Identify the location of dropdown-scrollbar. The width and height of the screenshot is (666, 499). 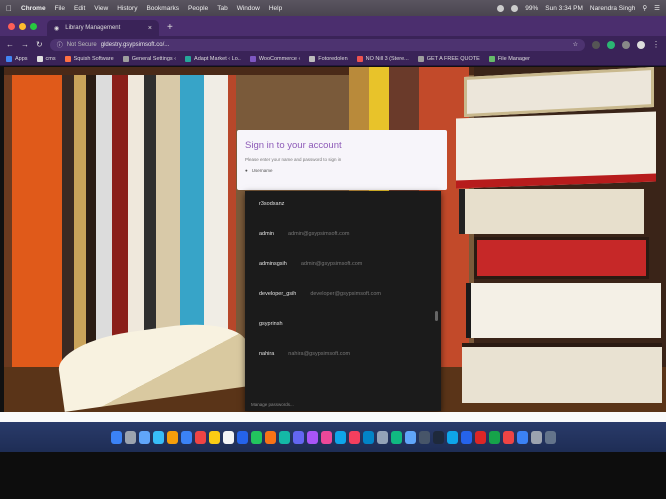
(436, 316).